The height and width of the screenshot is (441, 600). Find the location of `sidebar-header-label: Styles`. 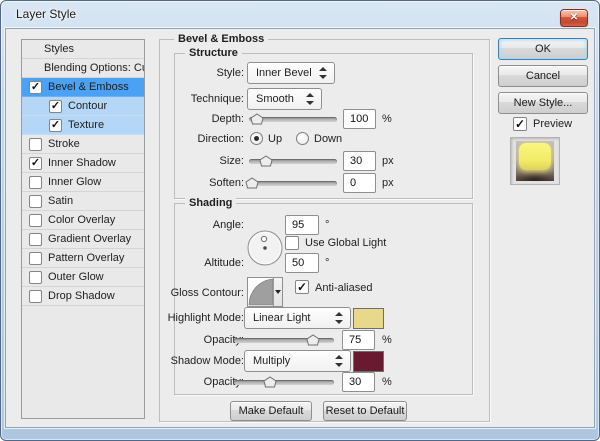

sidebar-header-label: Styles is located at coordinates (59, 49).